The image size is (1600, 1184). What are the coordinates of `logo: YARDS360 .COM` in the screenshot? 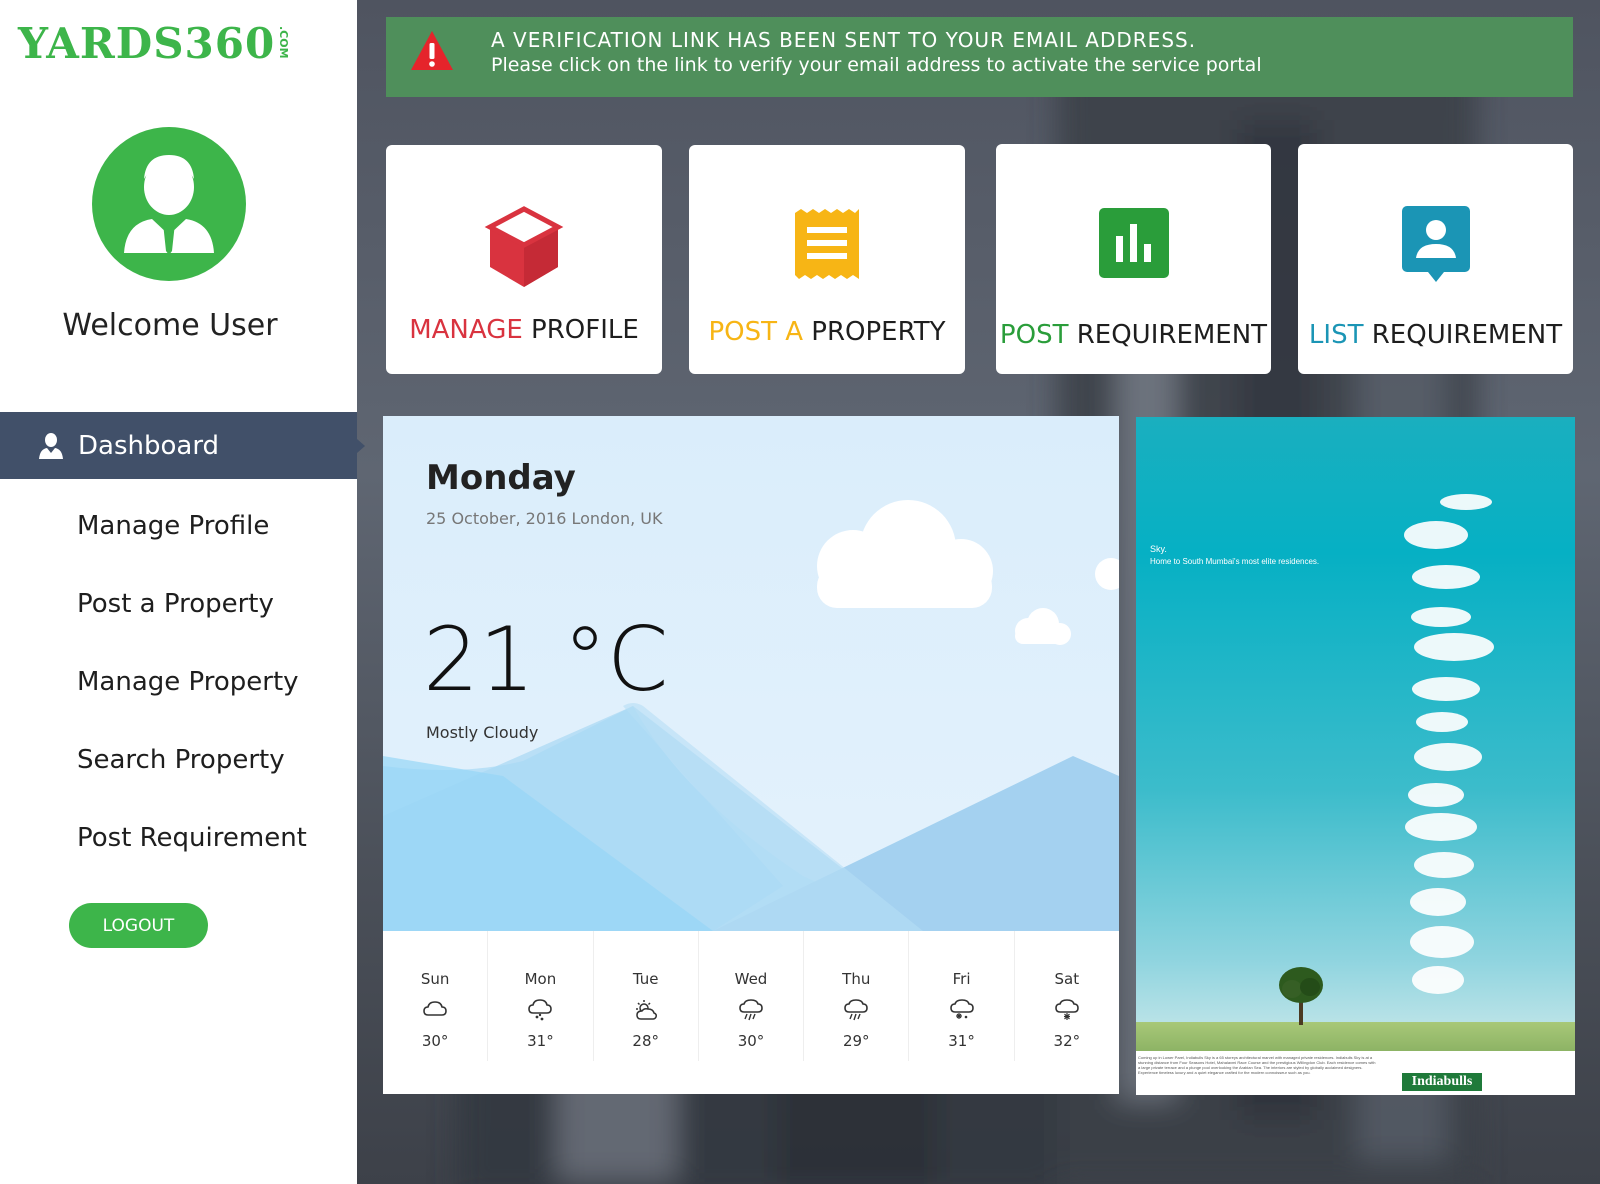 It's located at (154, 46).